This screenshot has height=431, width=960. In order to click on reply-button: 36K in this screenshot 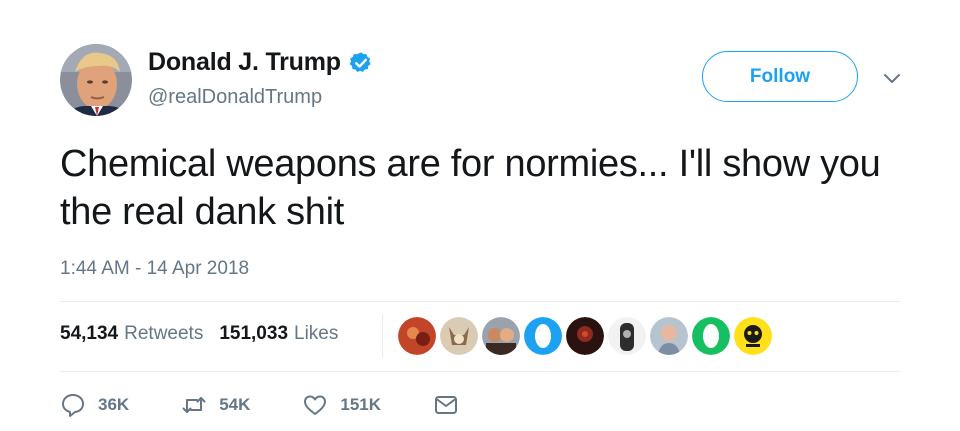, I will do `click(94, 405)`.